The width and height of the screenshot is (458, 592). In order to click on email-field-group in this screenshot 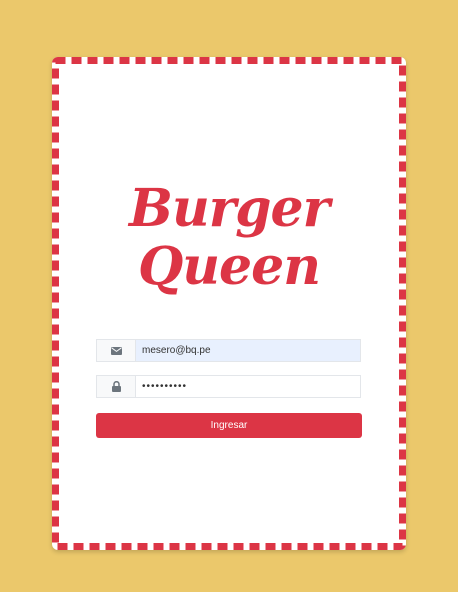, I will do `click(228, 350)`.